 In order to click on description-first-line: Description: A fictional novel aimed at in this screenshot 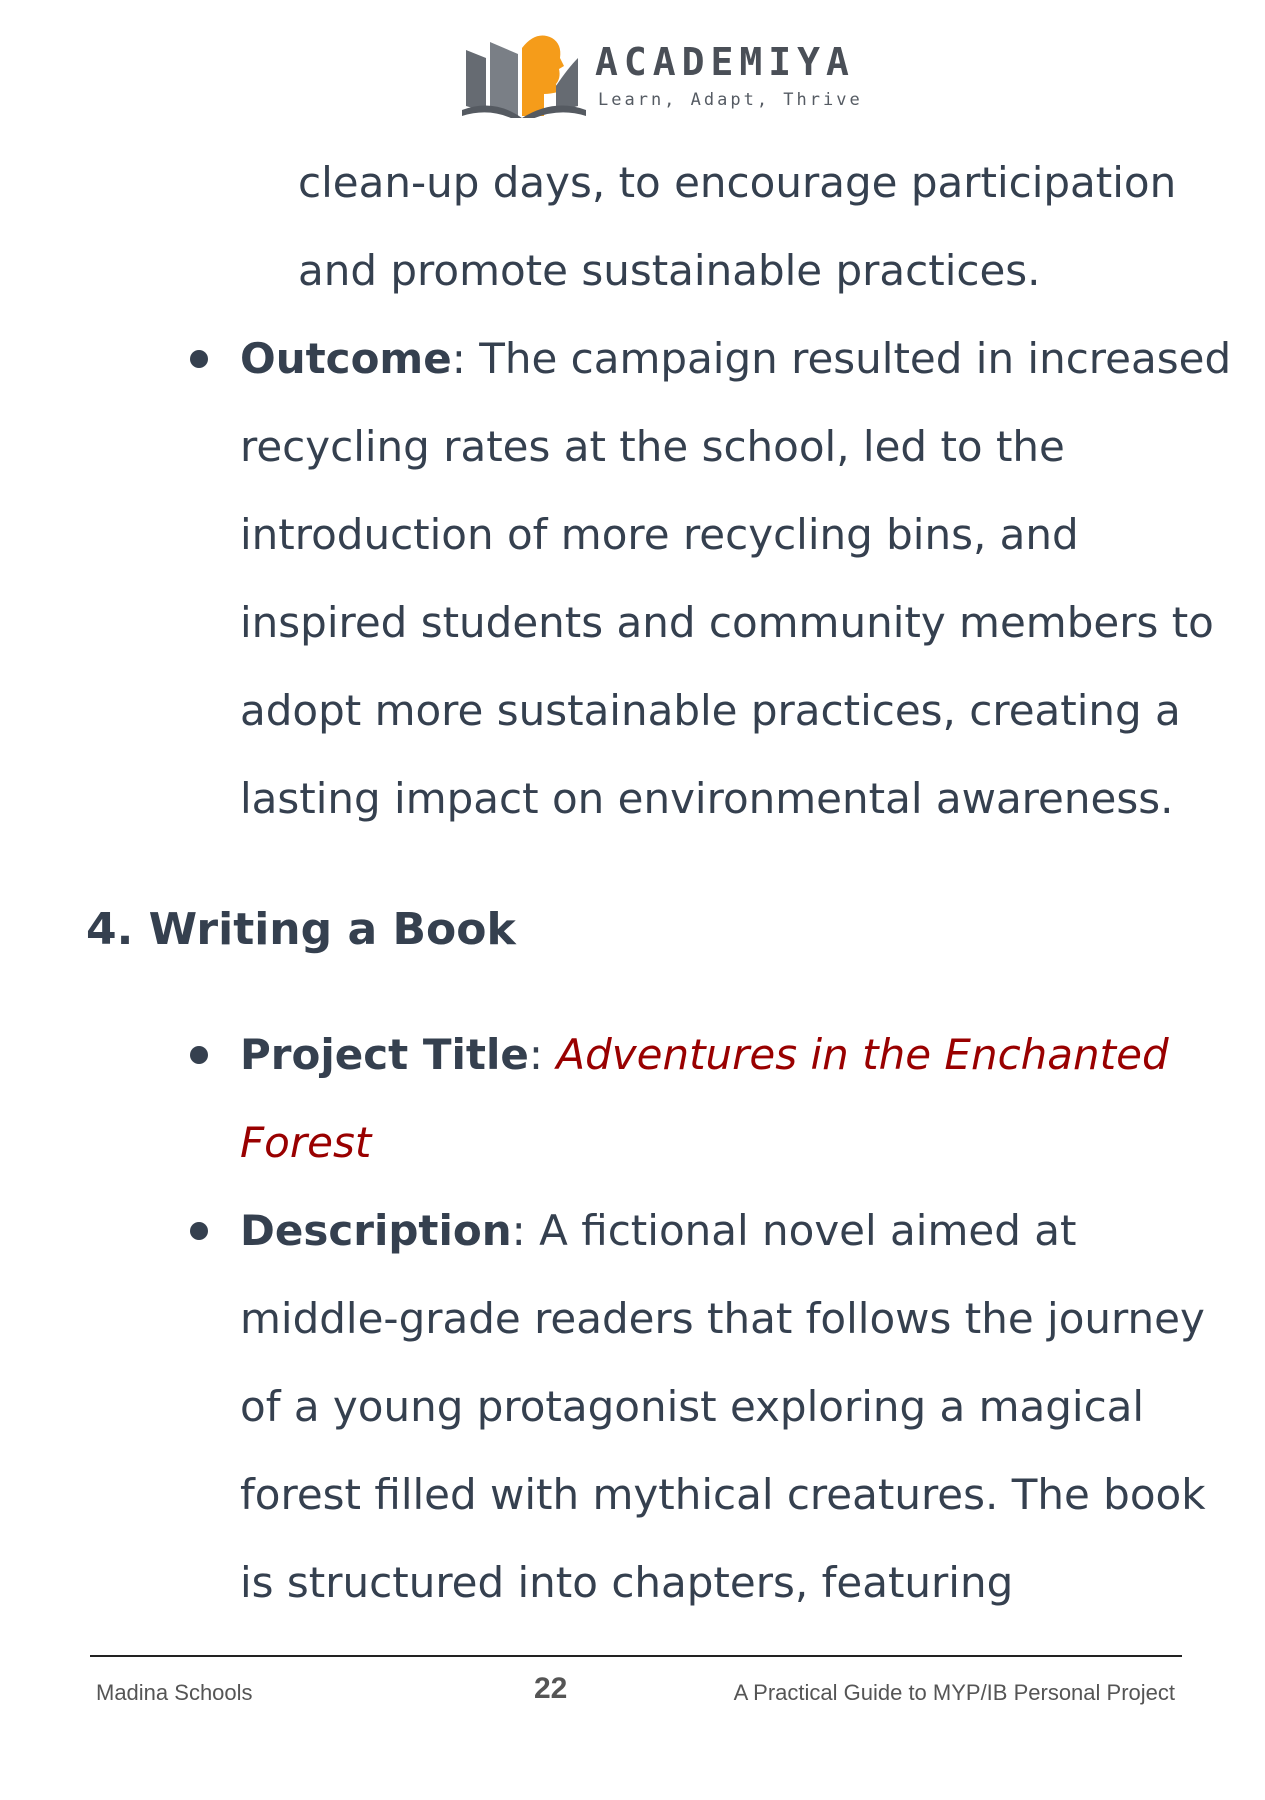, I will do `click(658, 1231)`.